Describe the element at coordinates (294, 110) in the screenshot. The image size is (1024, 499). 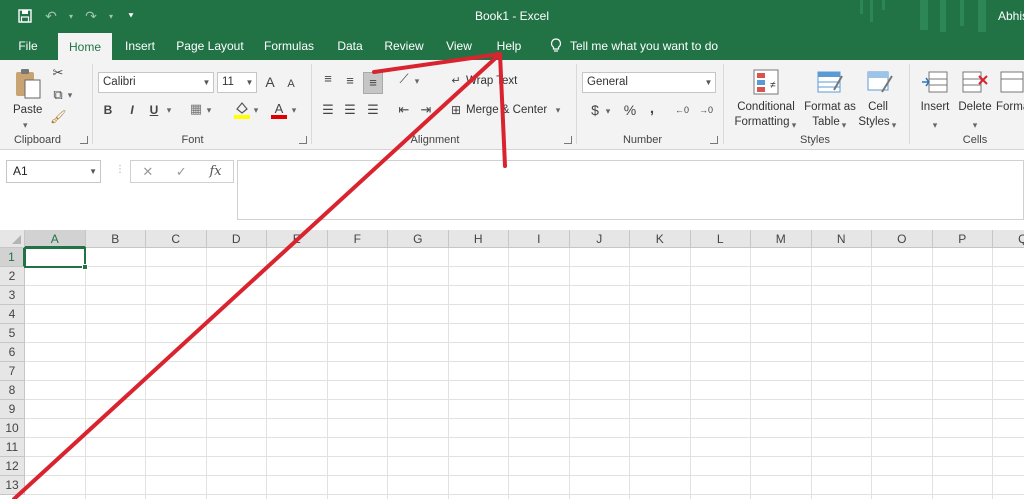
I see `font-color-dropdown-icon: ▾` at that location.